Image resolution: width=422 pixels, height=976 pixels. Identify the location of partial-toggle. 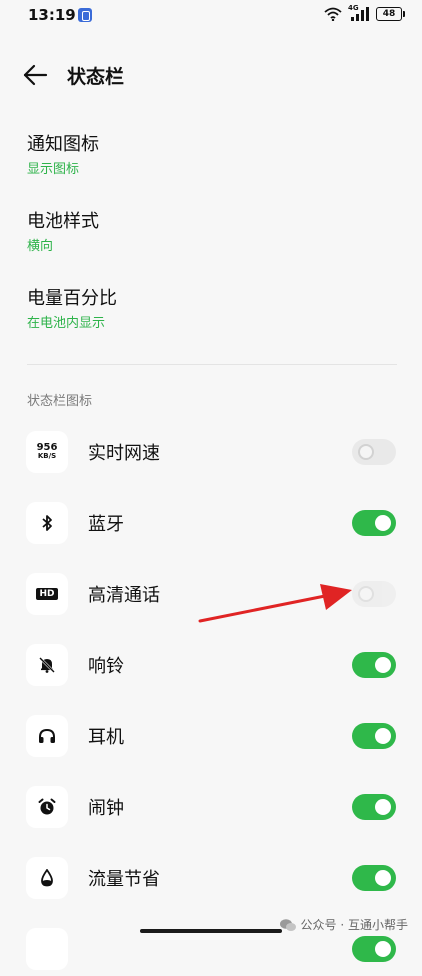
(374, 949).